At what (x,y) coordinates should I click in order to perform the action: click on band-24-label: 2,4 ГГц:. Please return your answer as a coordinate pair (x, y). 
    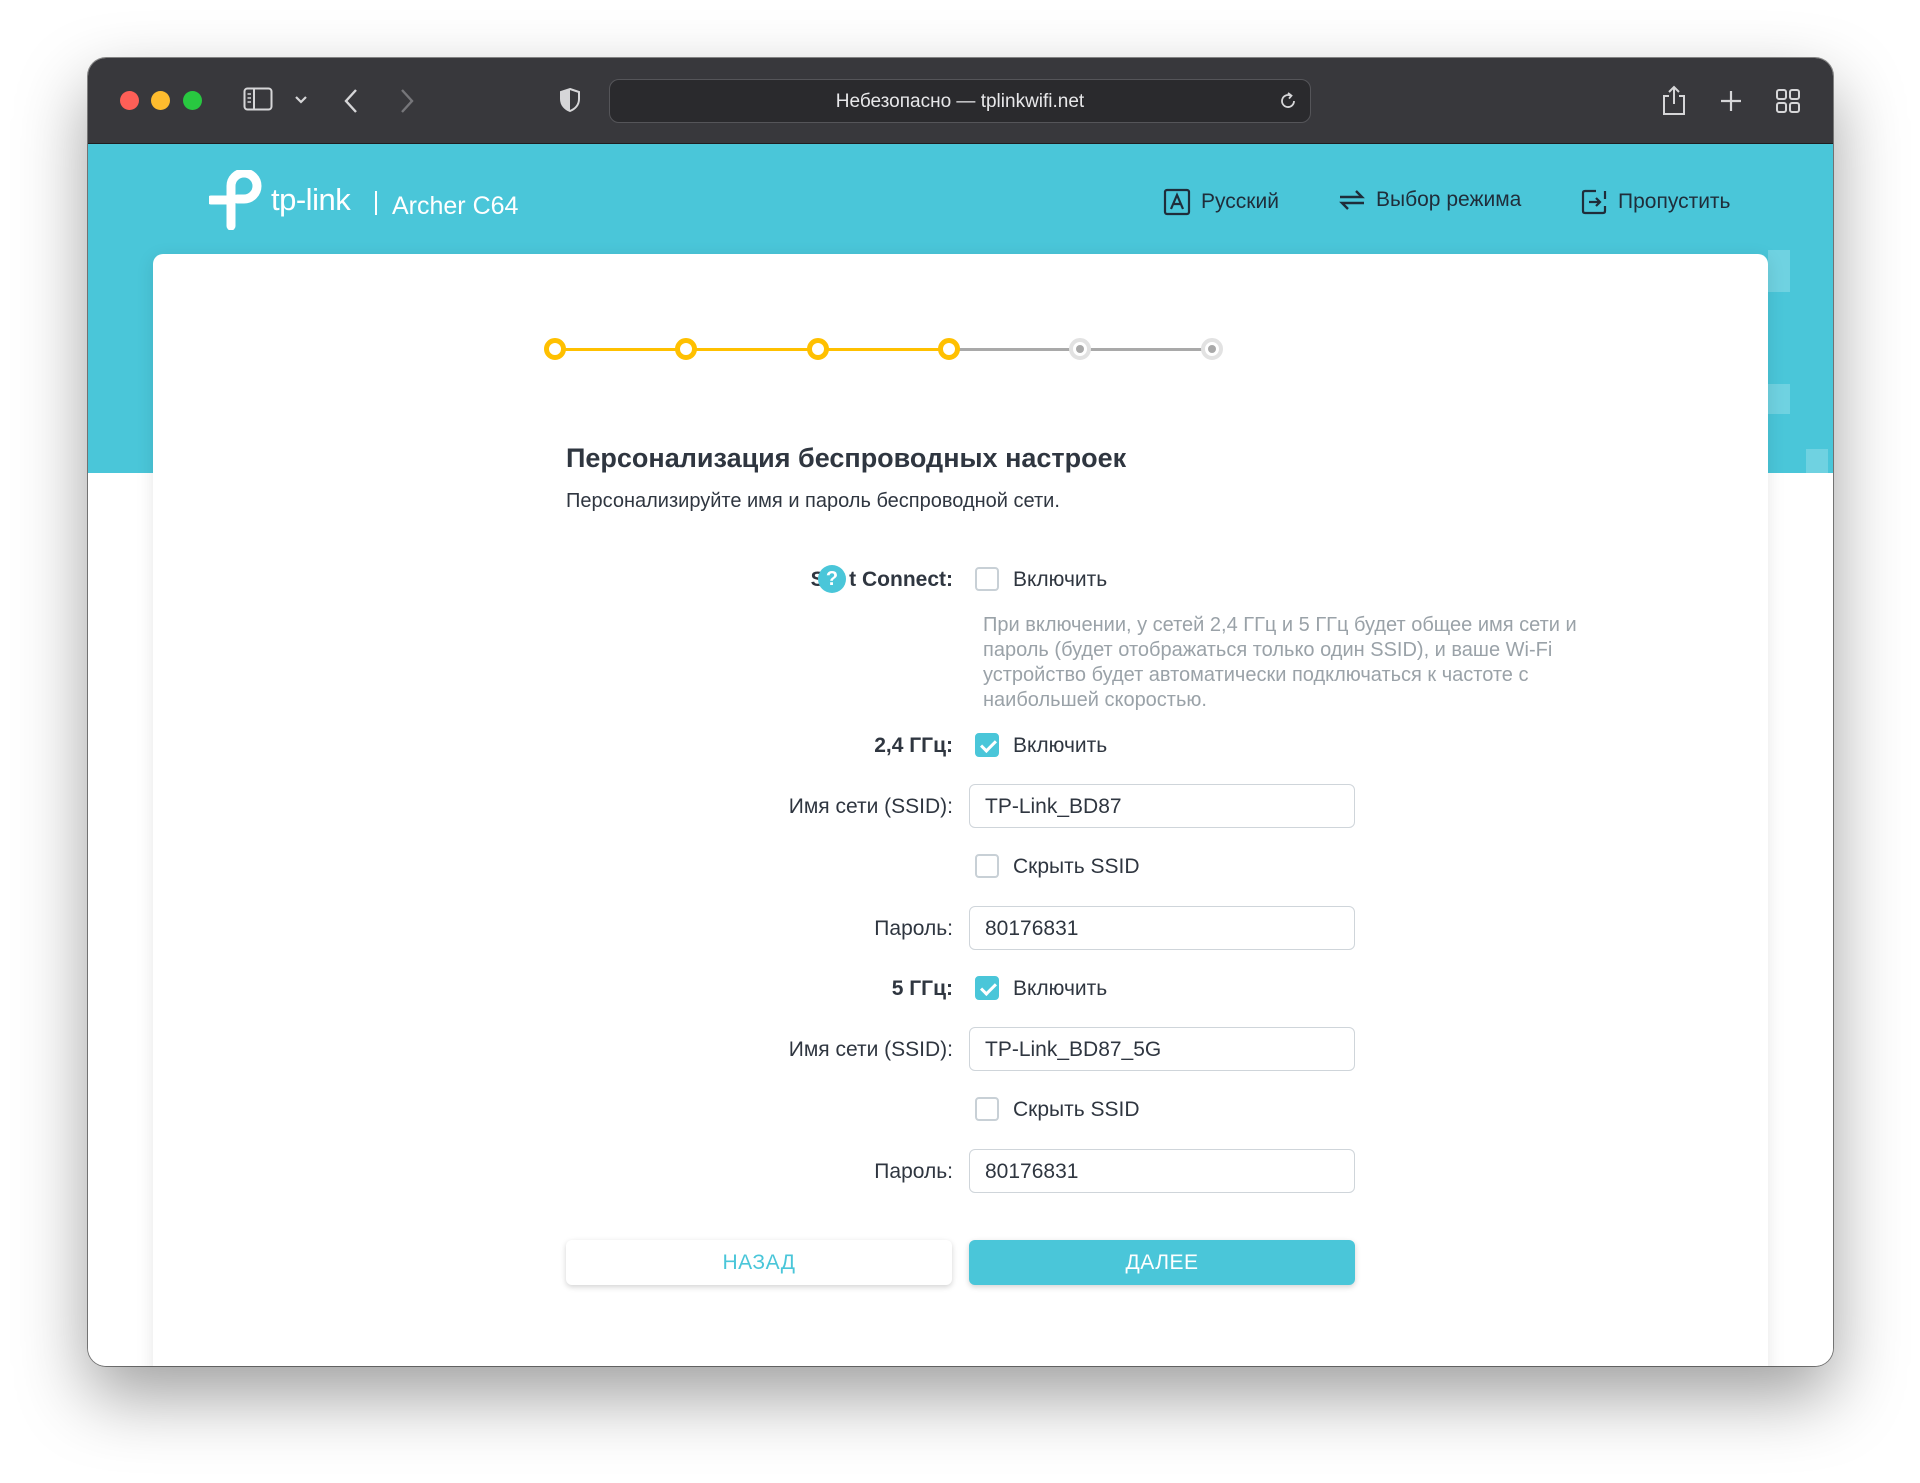
    Looking at the image, I should click on (913, 745).